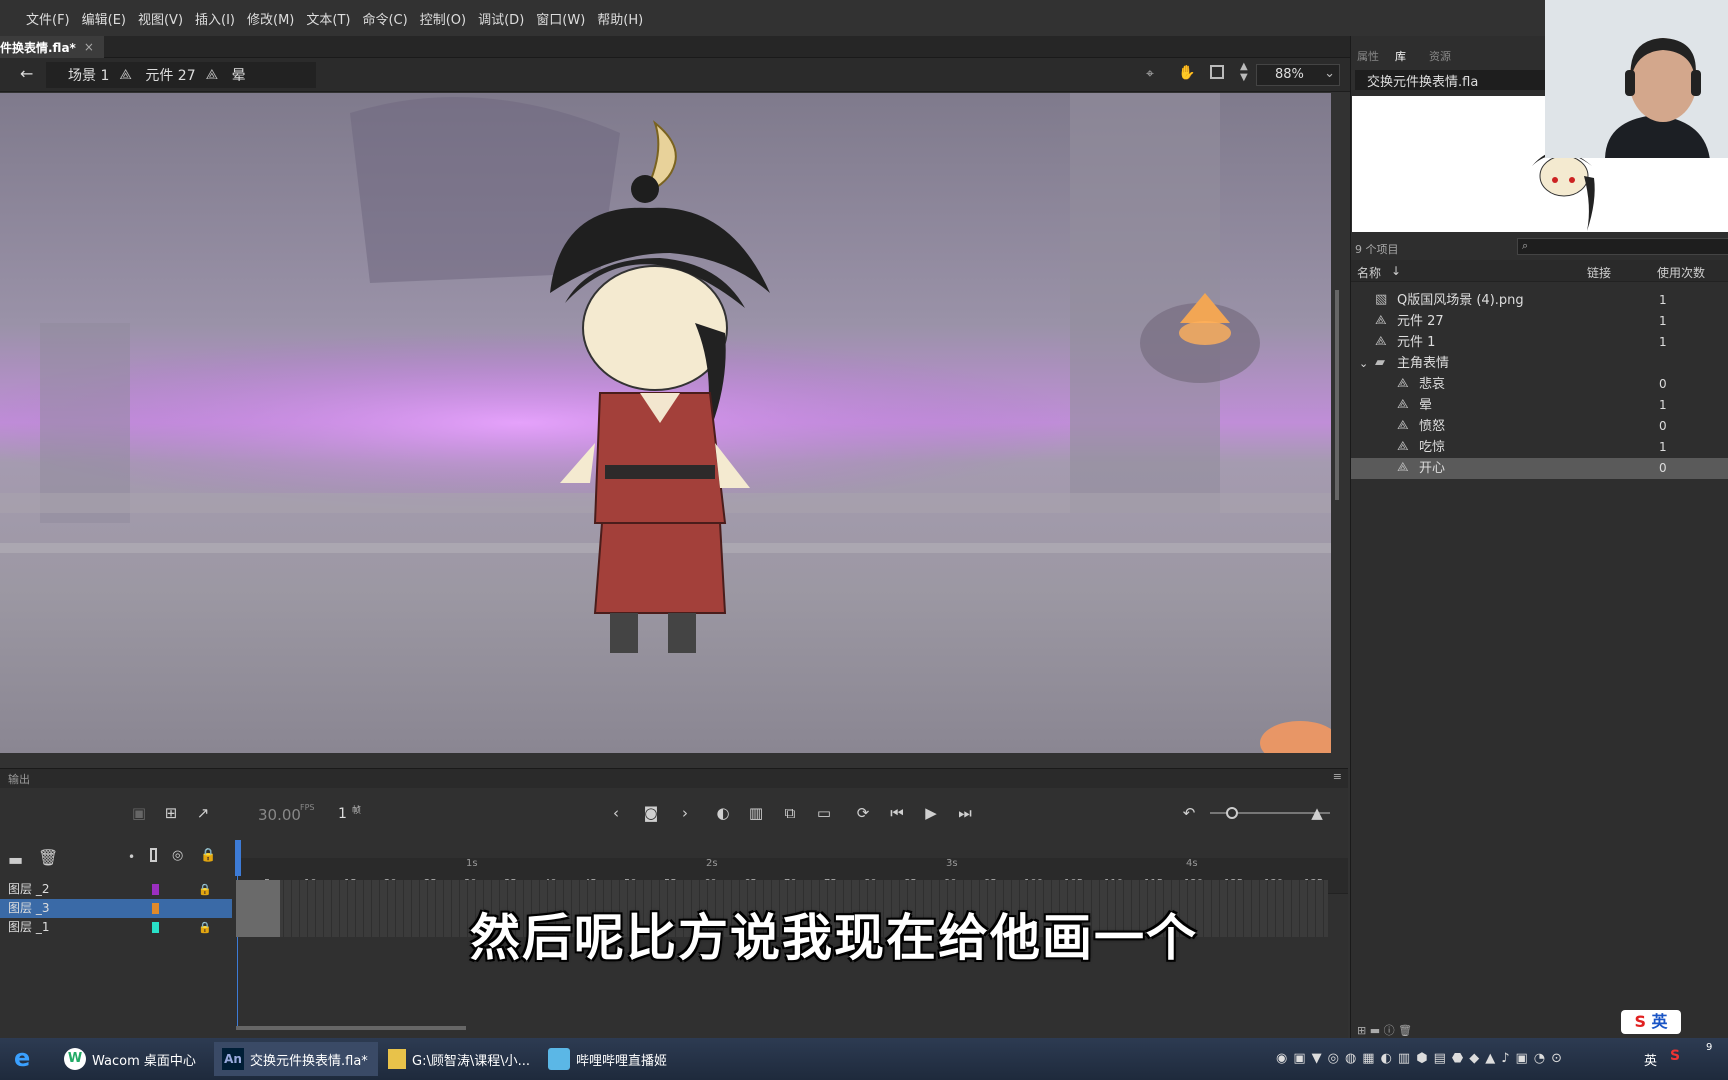 This screenshot has height=1080, width=1728. What do you see at coordinates (116, 889) in the screenshot?
I see `layer-row: 图层 _2 🔒` at bounding box center [116, 889].